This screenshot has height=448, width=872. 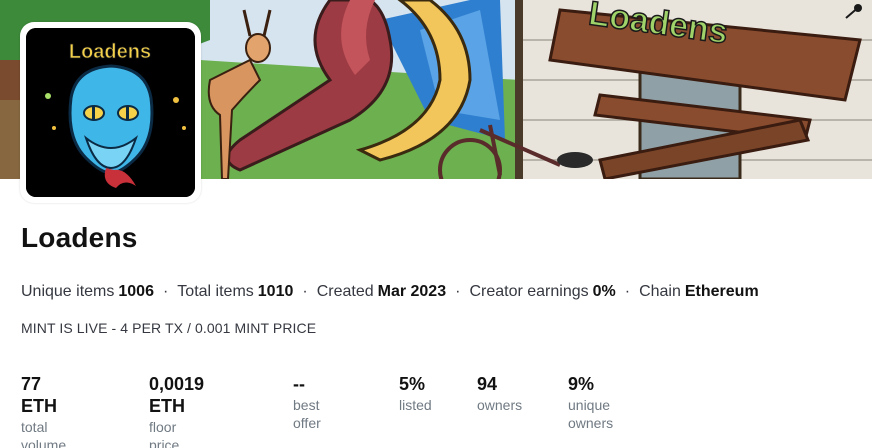 What do you see at coordinates (39, 395) in the screenshot?
I see `stat-value: 77 ETH` at bounding box center [39, 395].